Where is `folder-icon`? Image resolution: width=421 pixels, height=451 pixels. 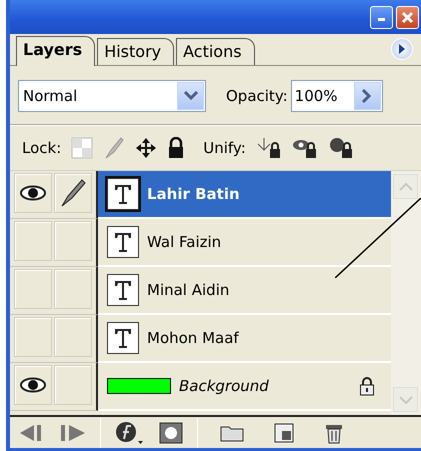 folder-icon is located at coordinates (232, 433).